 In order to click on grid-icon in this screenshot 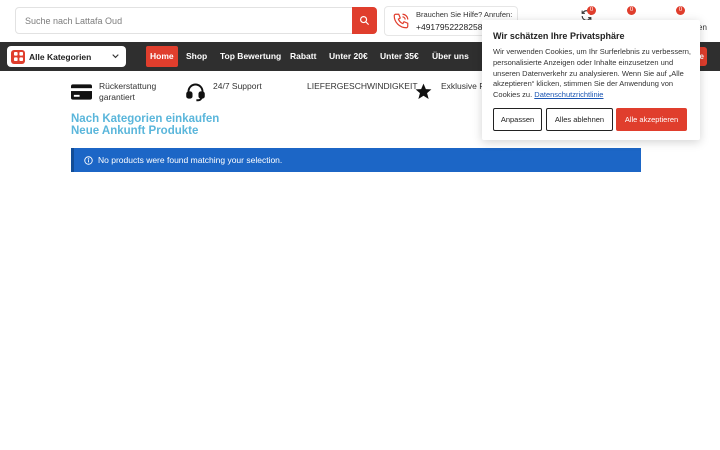, I will do `click(18, 56)`.